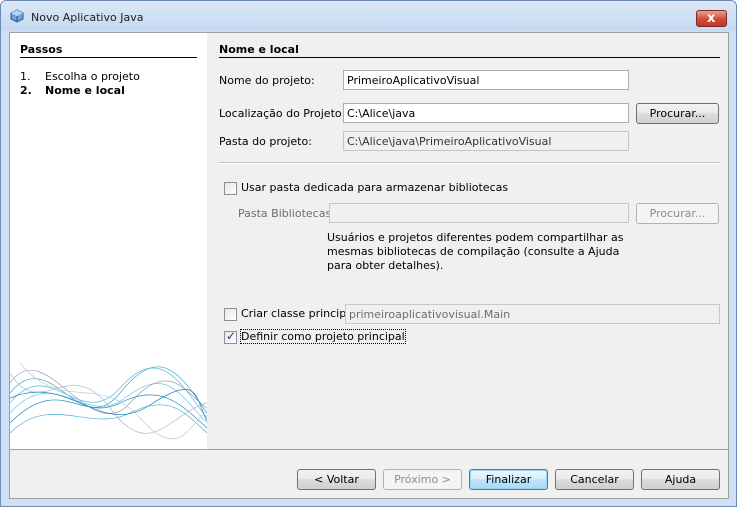 The image size is (737, 507). What do you see at coordinates (422, 479) in the screenshot?
I see `next-button: Próximo >` at bounding box center [422, 479].